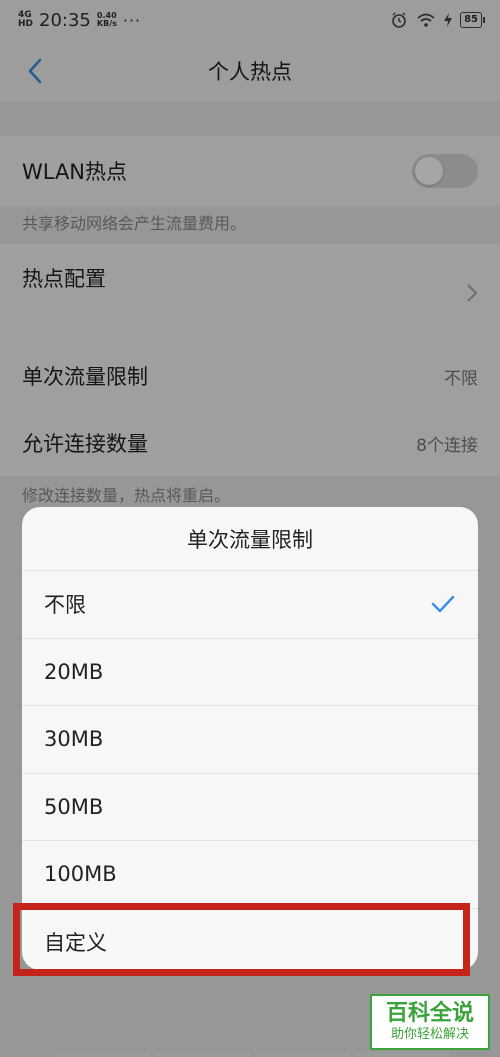 This screenshot has width=500, height=1057. I want to click on option-50mb: 50MB, so click(250, 807).